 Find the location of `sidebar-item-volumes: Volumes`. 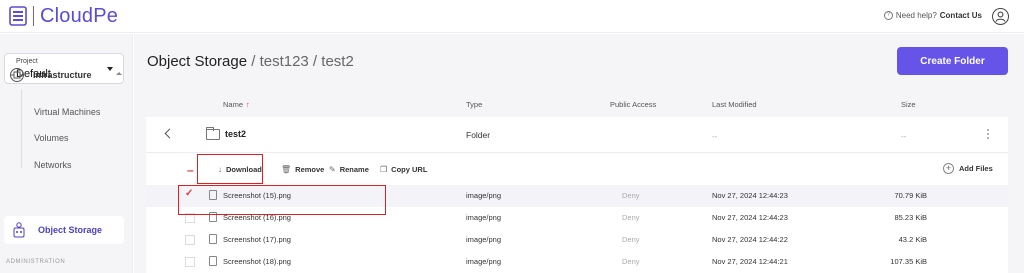

sidebar-item-volumes: Volumes is located at coordinates (51, 138).